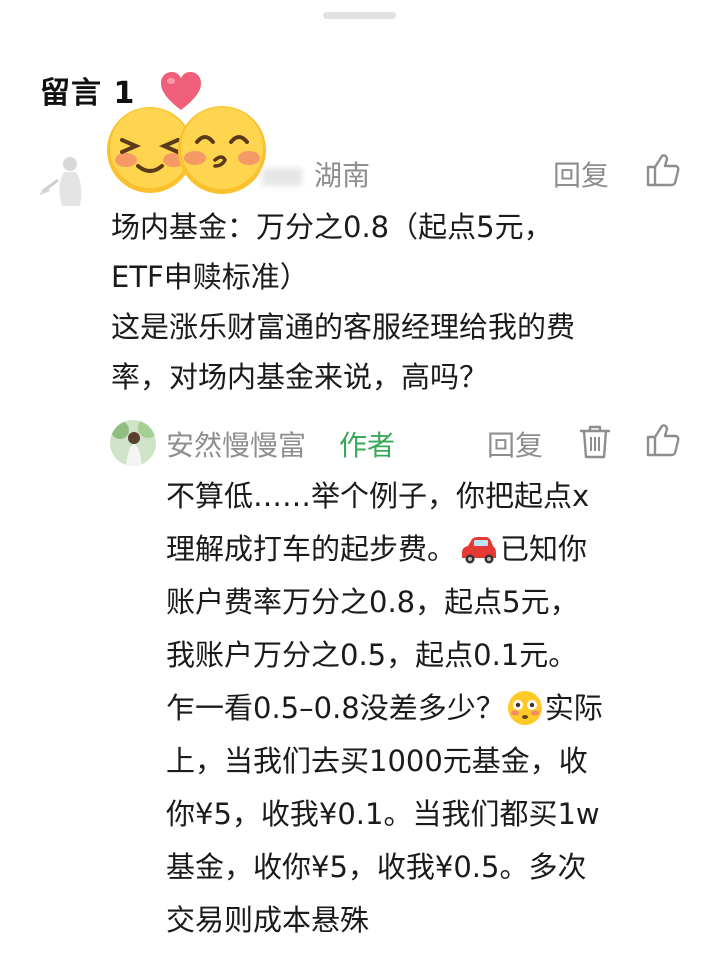  What do you see at coordinates (343, 327) in the screenshot?
I see `comment-line: 这是涨乐财富通的客服经理给我的费` at bounding box center [343, 327].